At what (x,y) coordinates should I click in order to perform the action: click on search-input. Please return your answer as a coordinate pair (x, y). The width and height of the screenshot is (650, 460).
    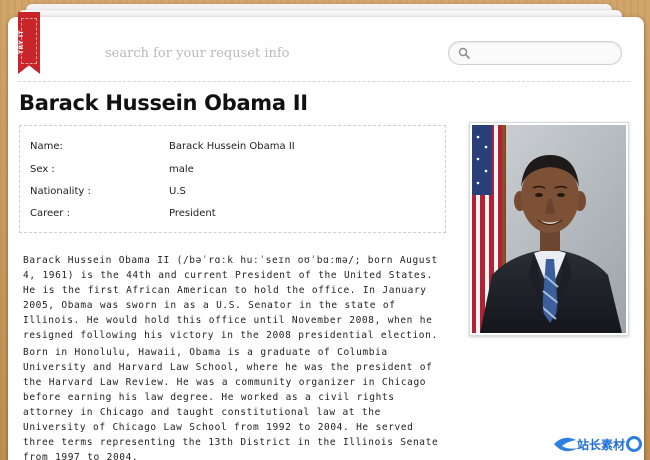
    Looking at the image, I should click on (545, 53).